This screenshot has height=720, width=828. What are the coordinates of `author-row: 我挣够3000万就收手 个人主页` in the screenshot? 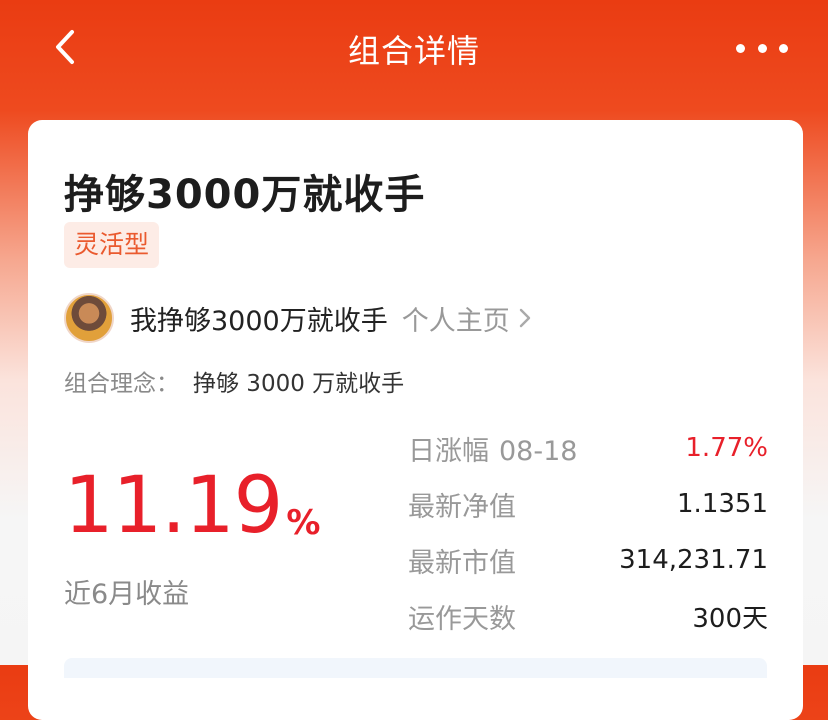 It's located at (298, 318).